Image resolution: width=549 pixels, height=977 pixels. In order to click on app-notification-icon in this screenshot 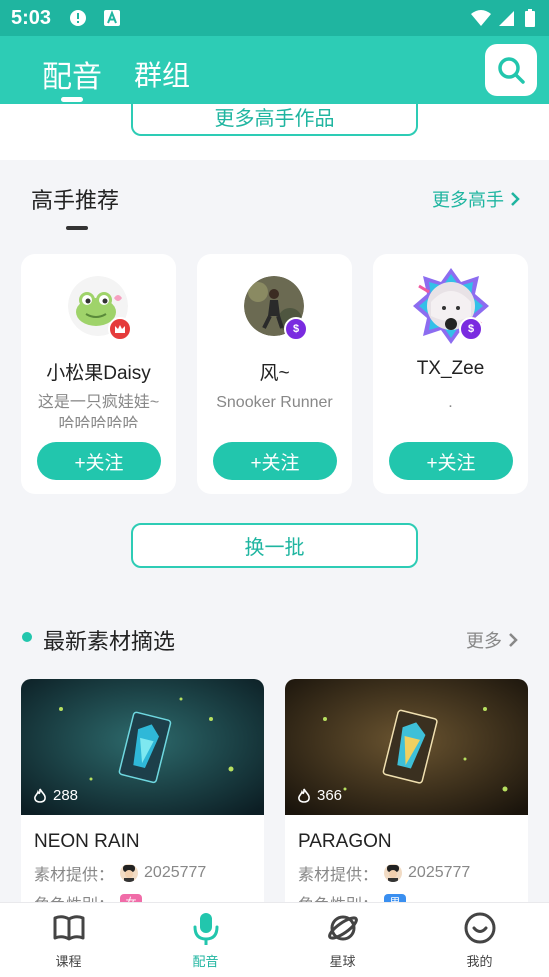, I will do `click(112, 18)`.